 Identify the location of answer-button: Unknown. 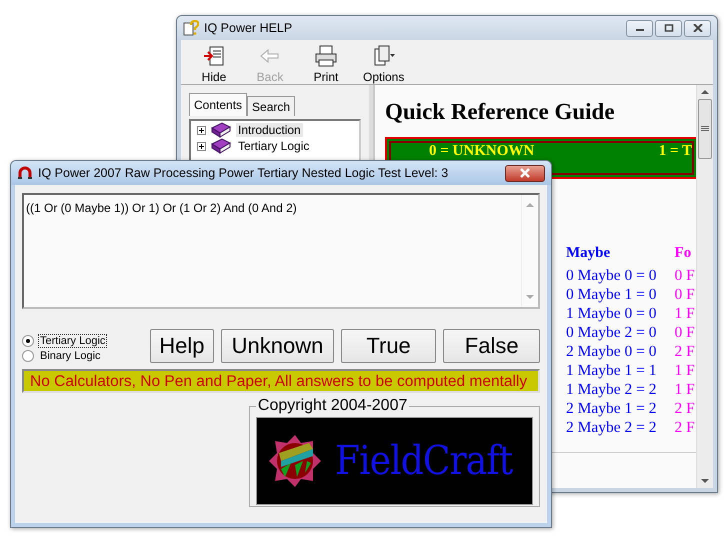
(277, 346).